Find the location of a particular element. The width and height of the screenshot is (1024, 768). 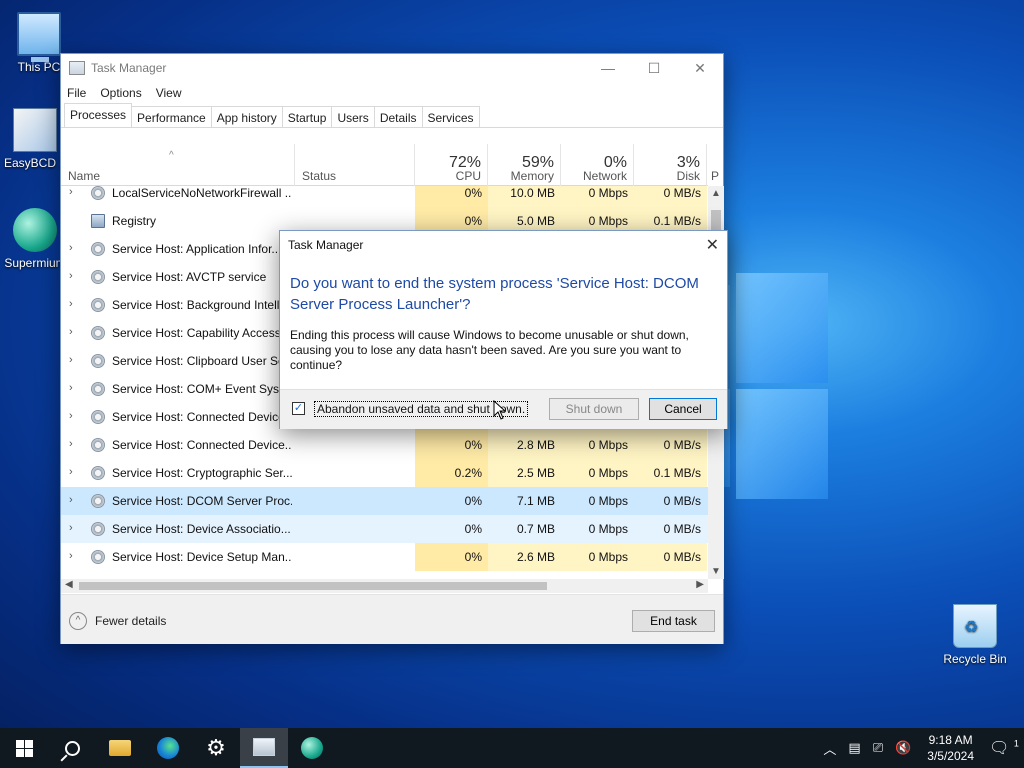

horizontal-scrollbar: ◀ ▶ is located at coordinates (384, 586).